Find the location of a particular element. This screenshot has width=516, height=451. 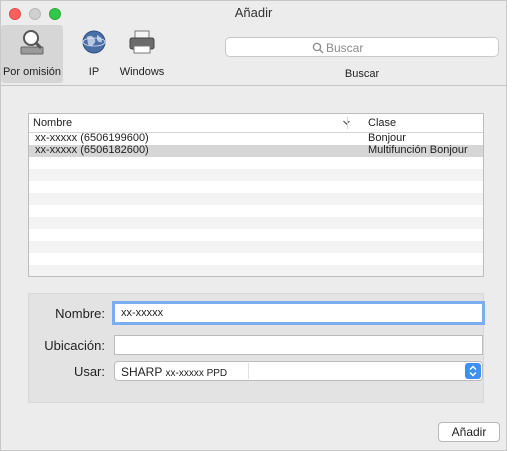

title-bar: Añadir is located at coordinates (253, 12).